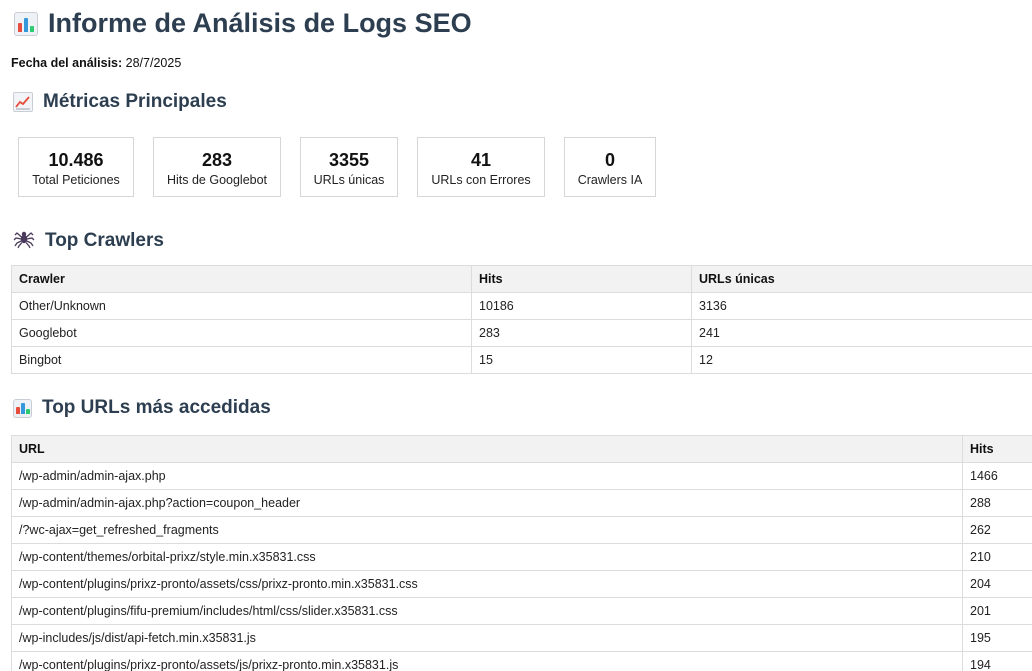 The width and height of the screenshot is (1032, 671). I want to click on analysis-date-value: 28/7/2025, so click(153, 63).